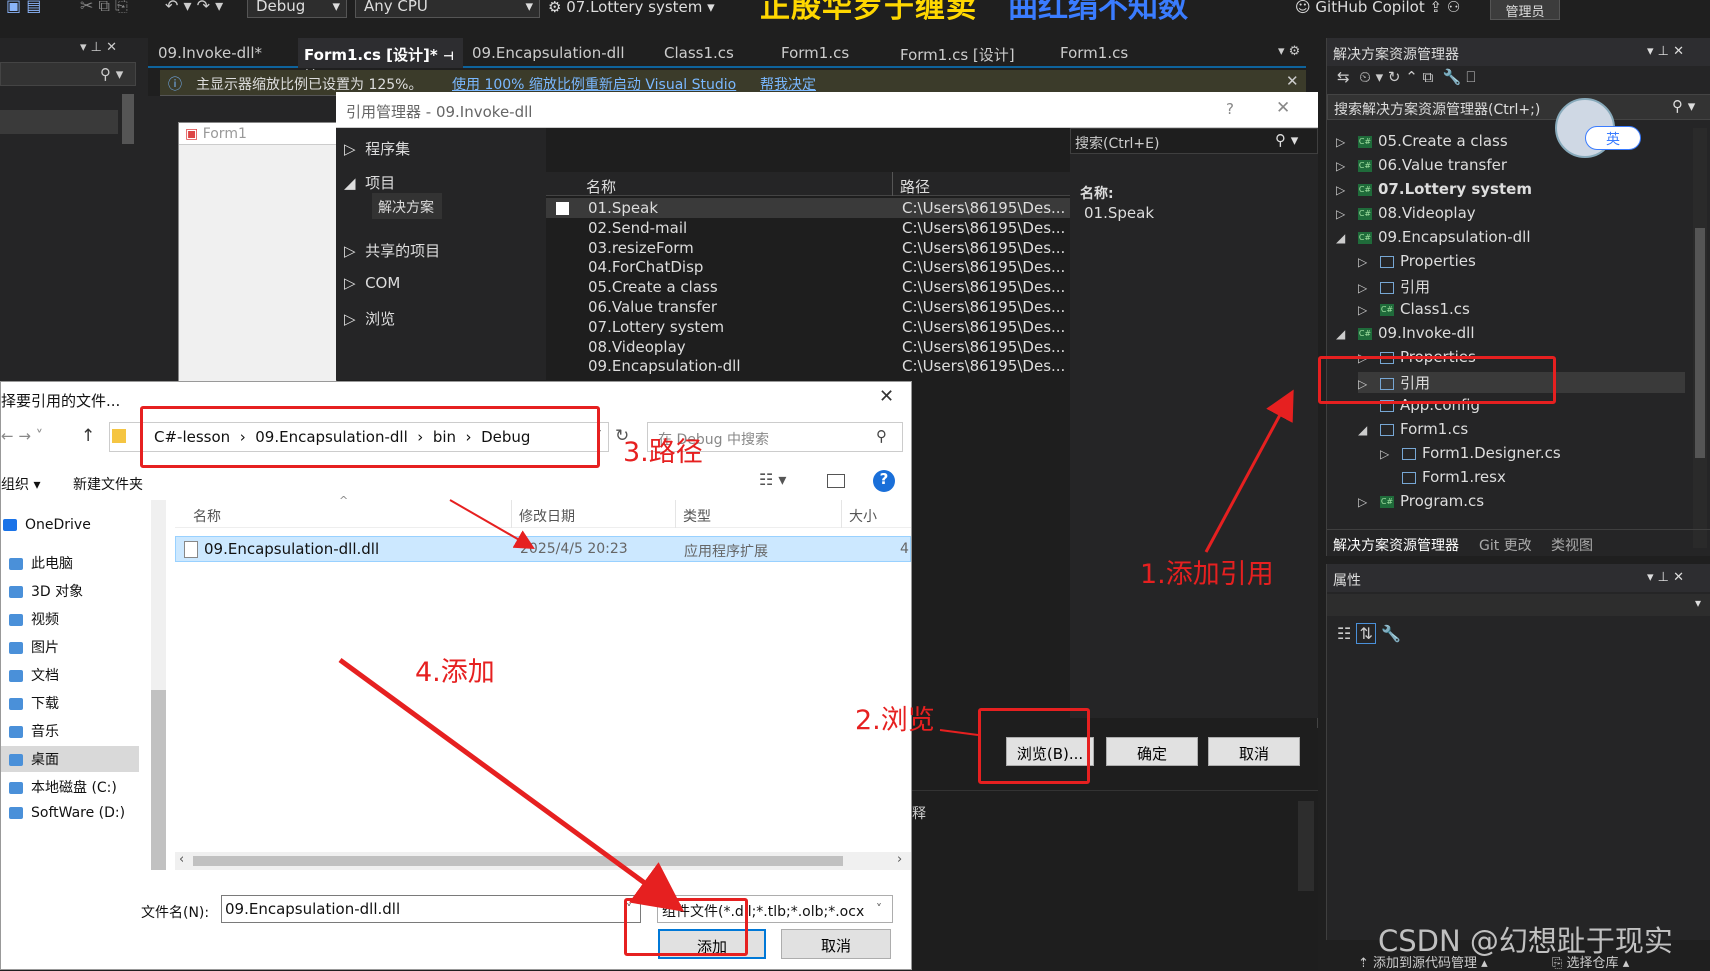 Image resolution: width=1710 pixels, height=971 pixels. Describe the element at coordinates (392, 250) in the screenshot. I see `nav-shared: ▷ 共享的项目` at that location.